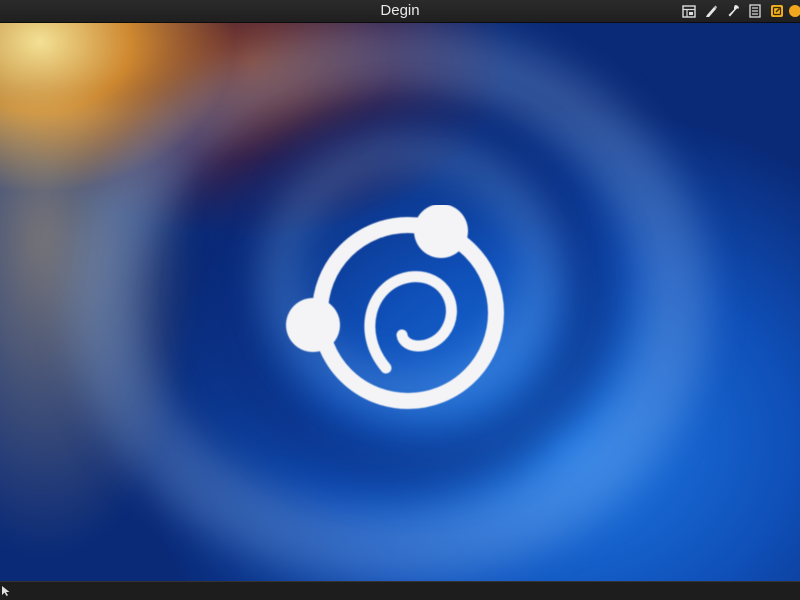 The image size is (800, 600). I want to click on distro-logo-icon, so click(395, 307).